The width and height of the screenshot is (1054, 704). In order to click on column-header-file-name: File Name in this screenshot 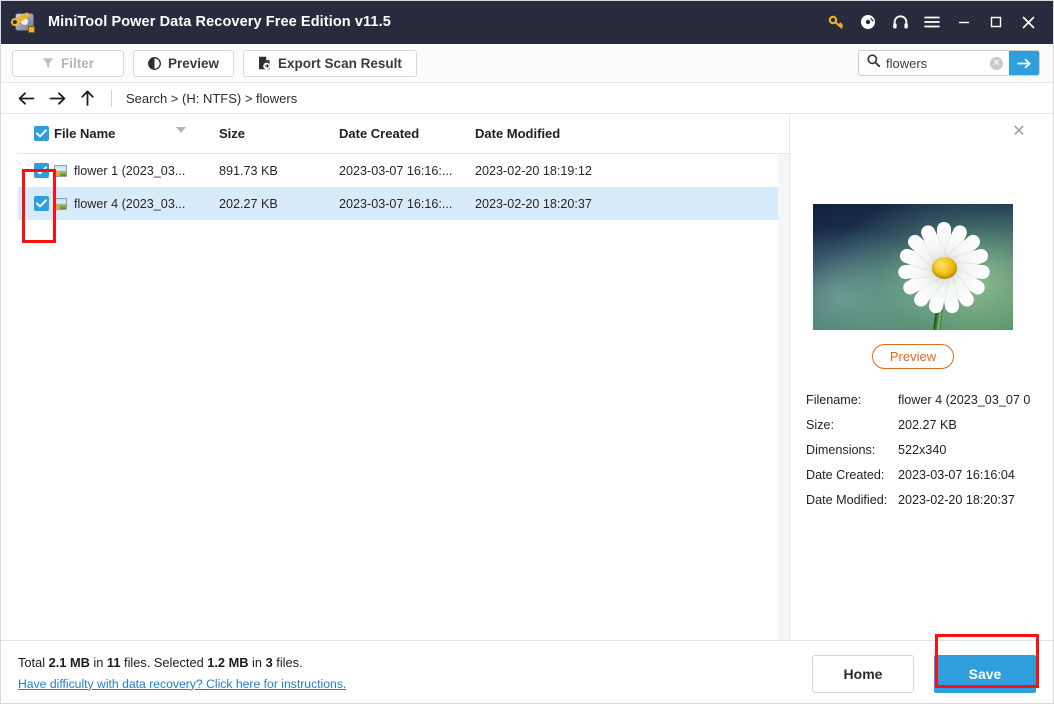, I will do `click(136, 133)`.